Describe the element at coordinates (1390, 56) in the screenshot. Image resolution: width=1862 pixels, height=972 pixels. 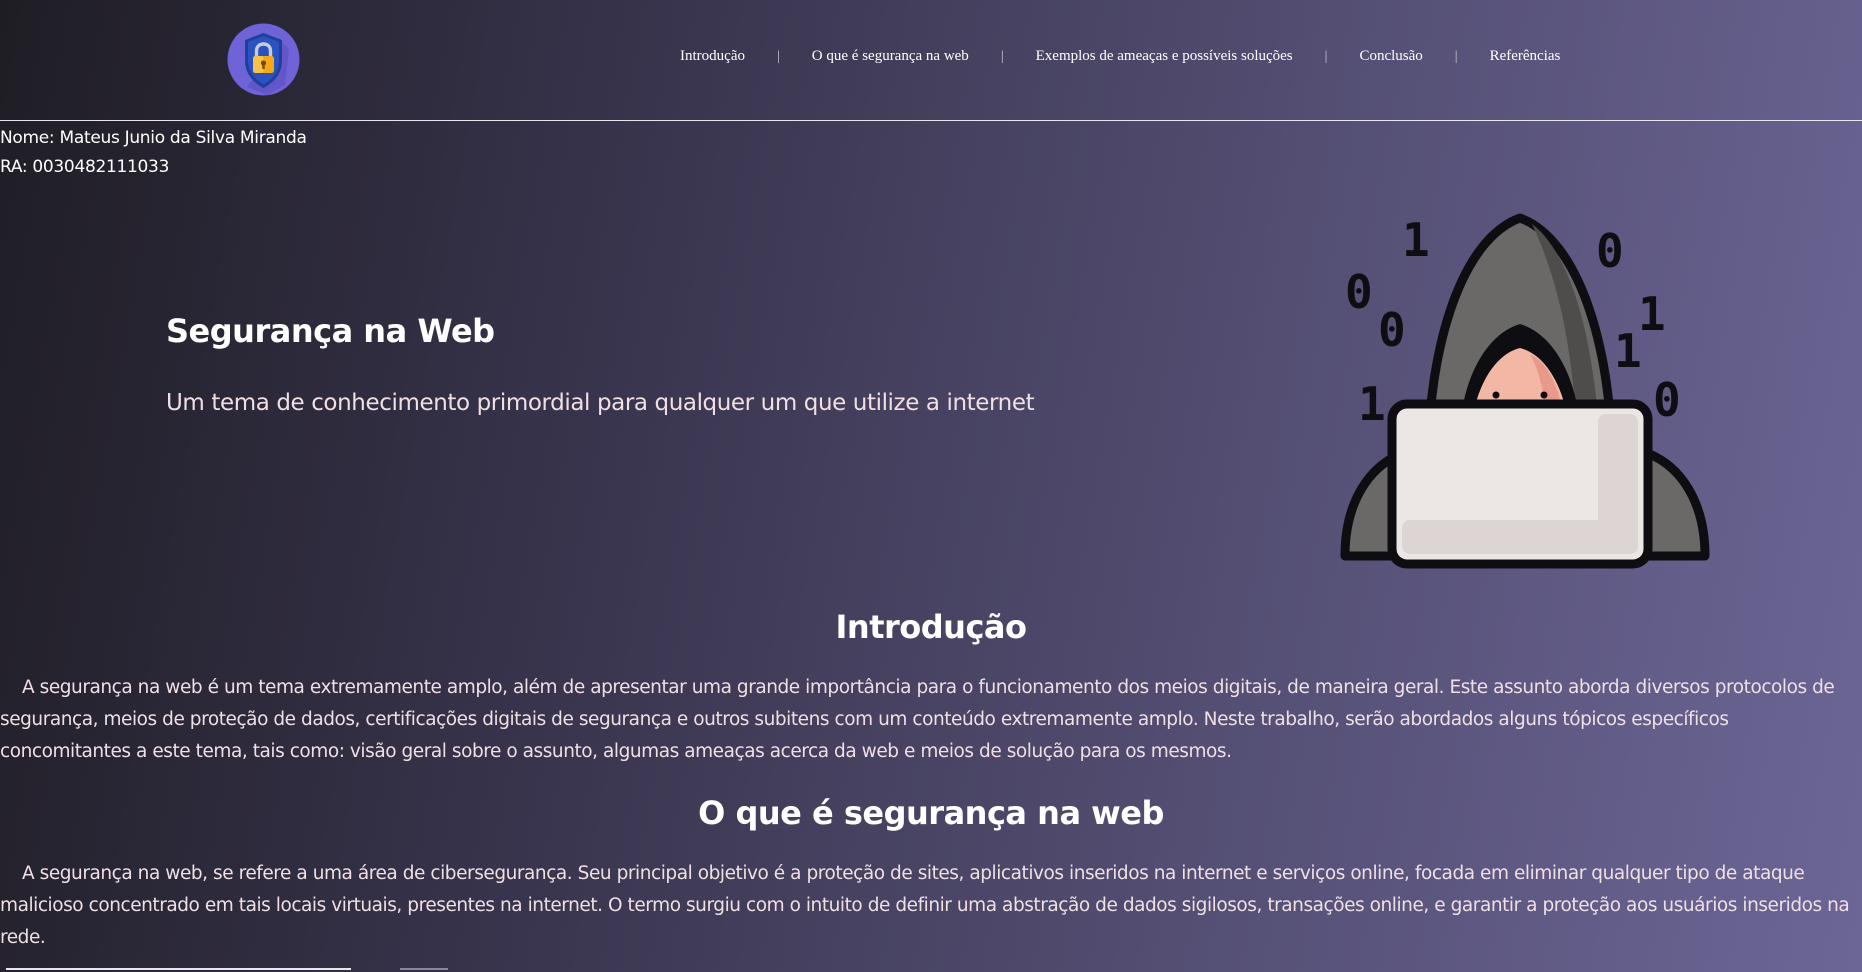
I see `nav-link-conclusao: Conclusão` at that location.